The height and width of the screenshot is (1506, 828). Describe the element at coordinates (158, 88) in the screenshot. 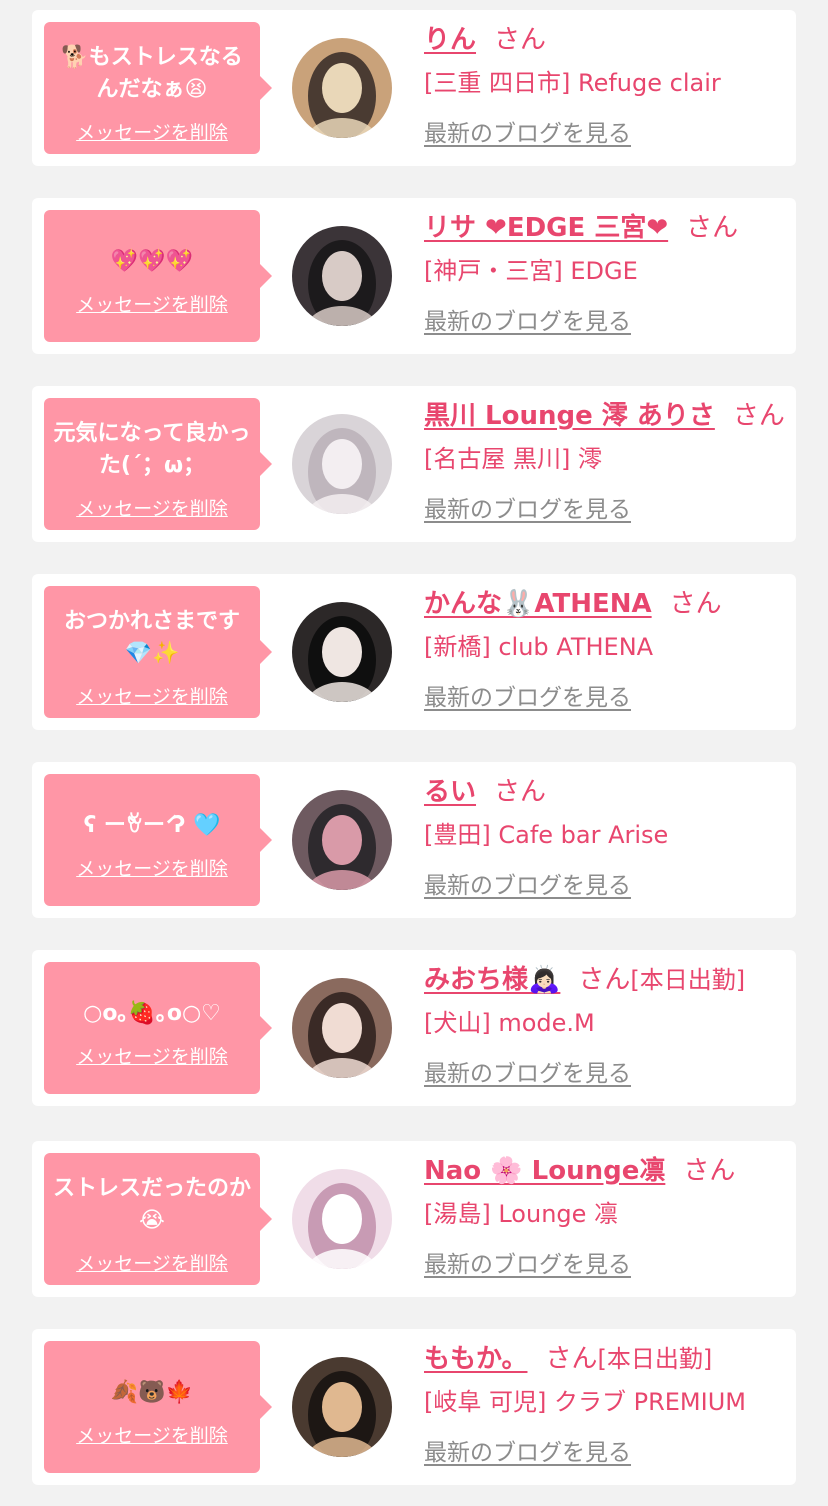

I see `message-bubble: 🐕もストレスなるんだなぁ😫 メッセージを削除` at that location.